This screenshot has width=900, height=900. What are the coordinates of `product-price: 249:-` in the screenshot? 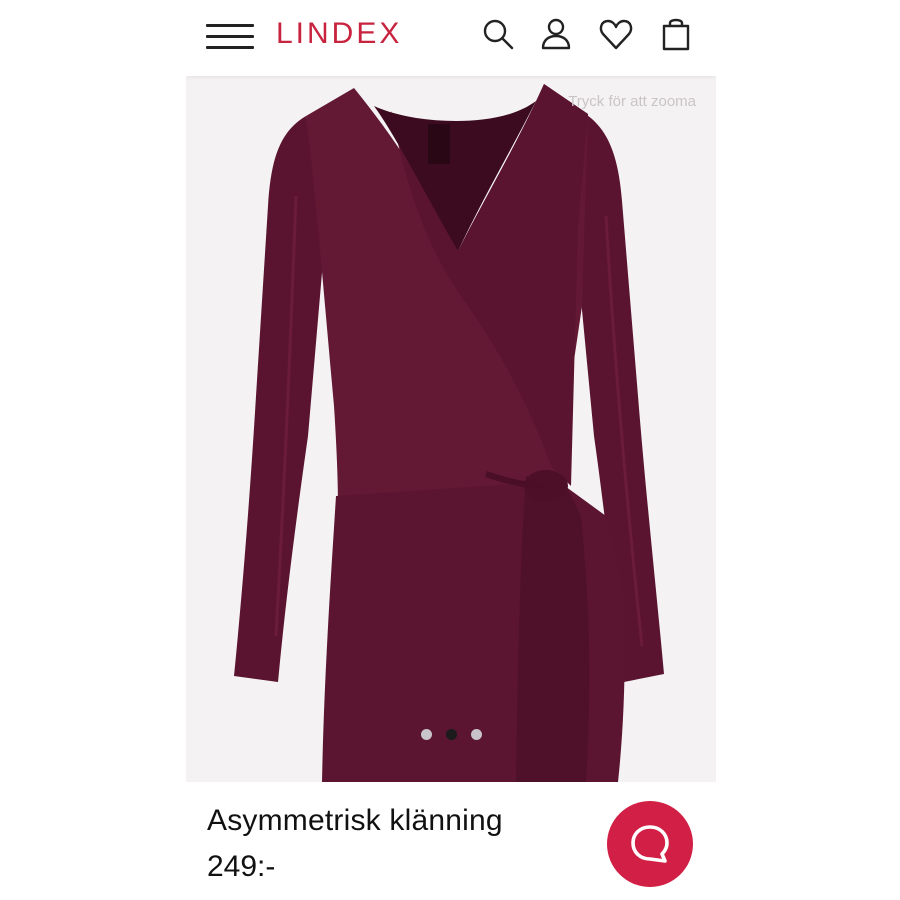 It's located at (241, 866).